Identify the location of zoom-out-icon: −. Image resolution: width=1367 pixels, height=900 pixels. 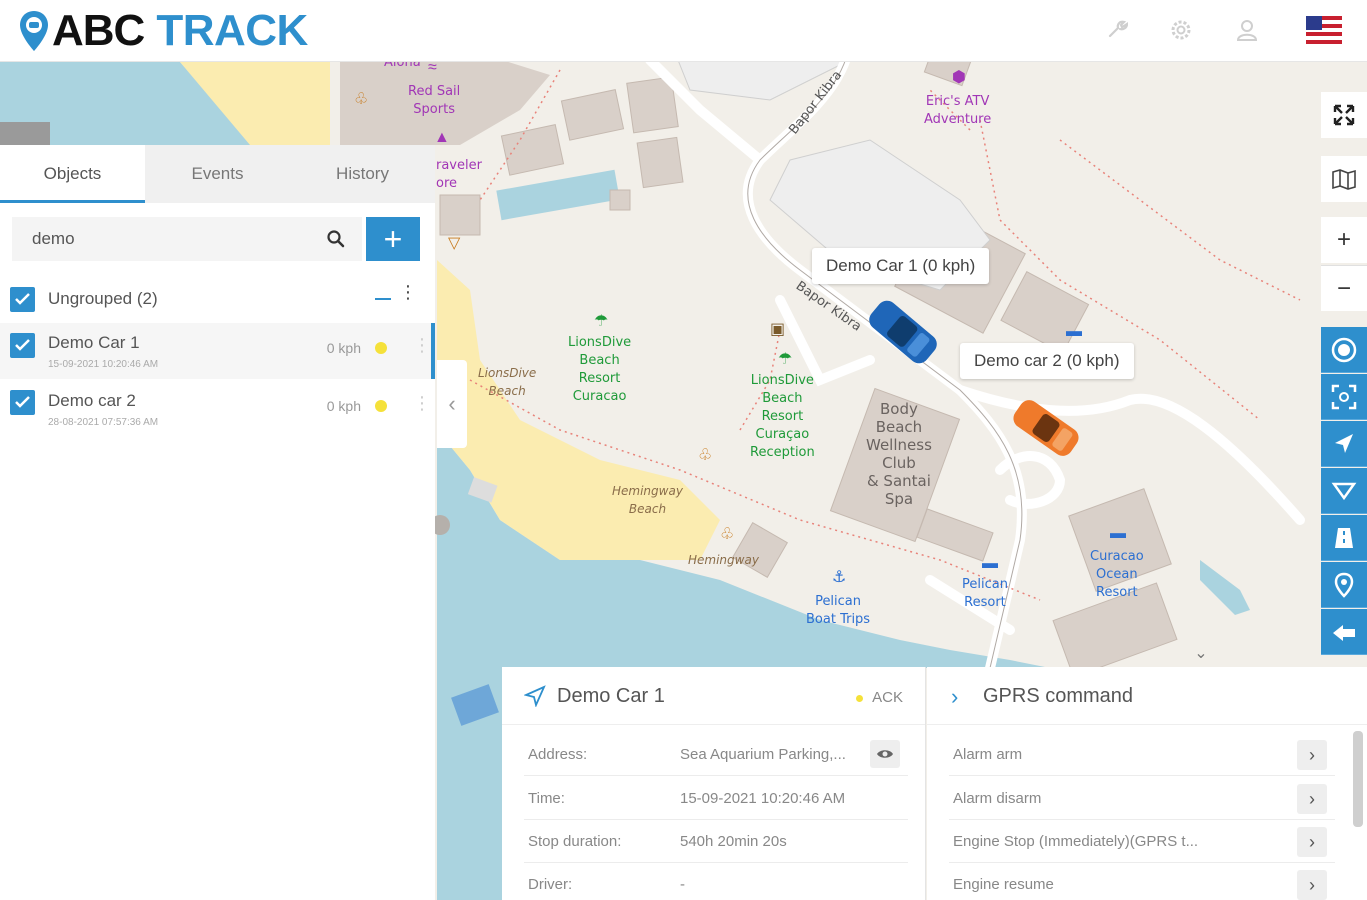
(1344, 288).